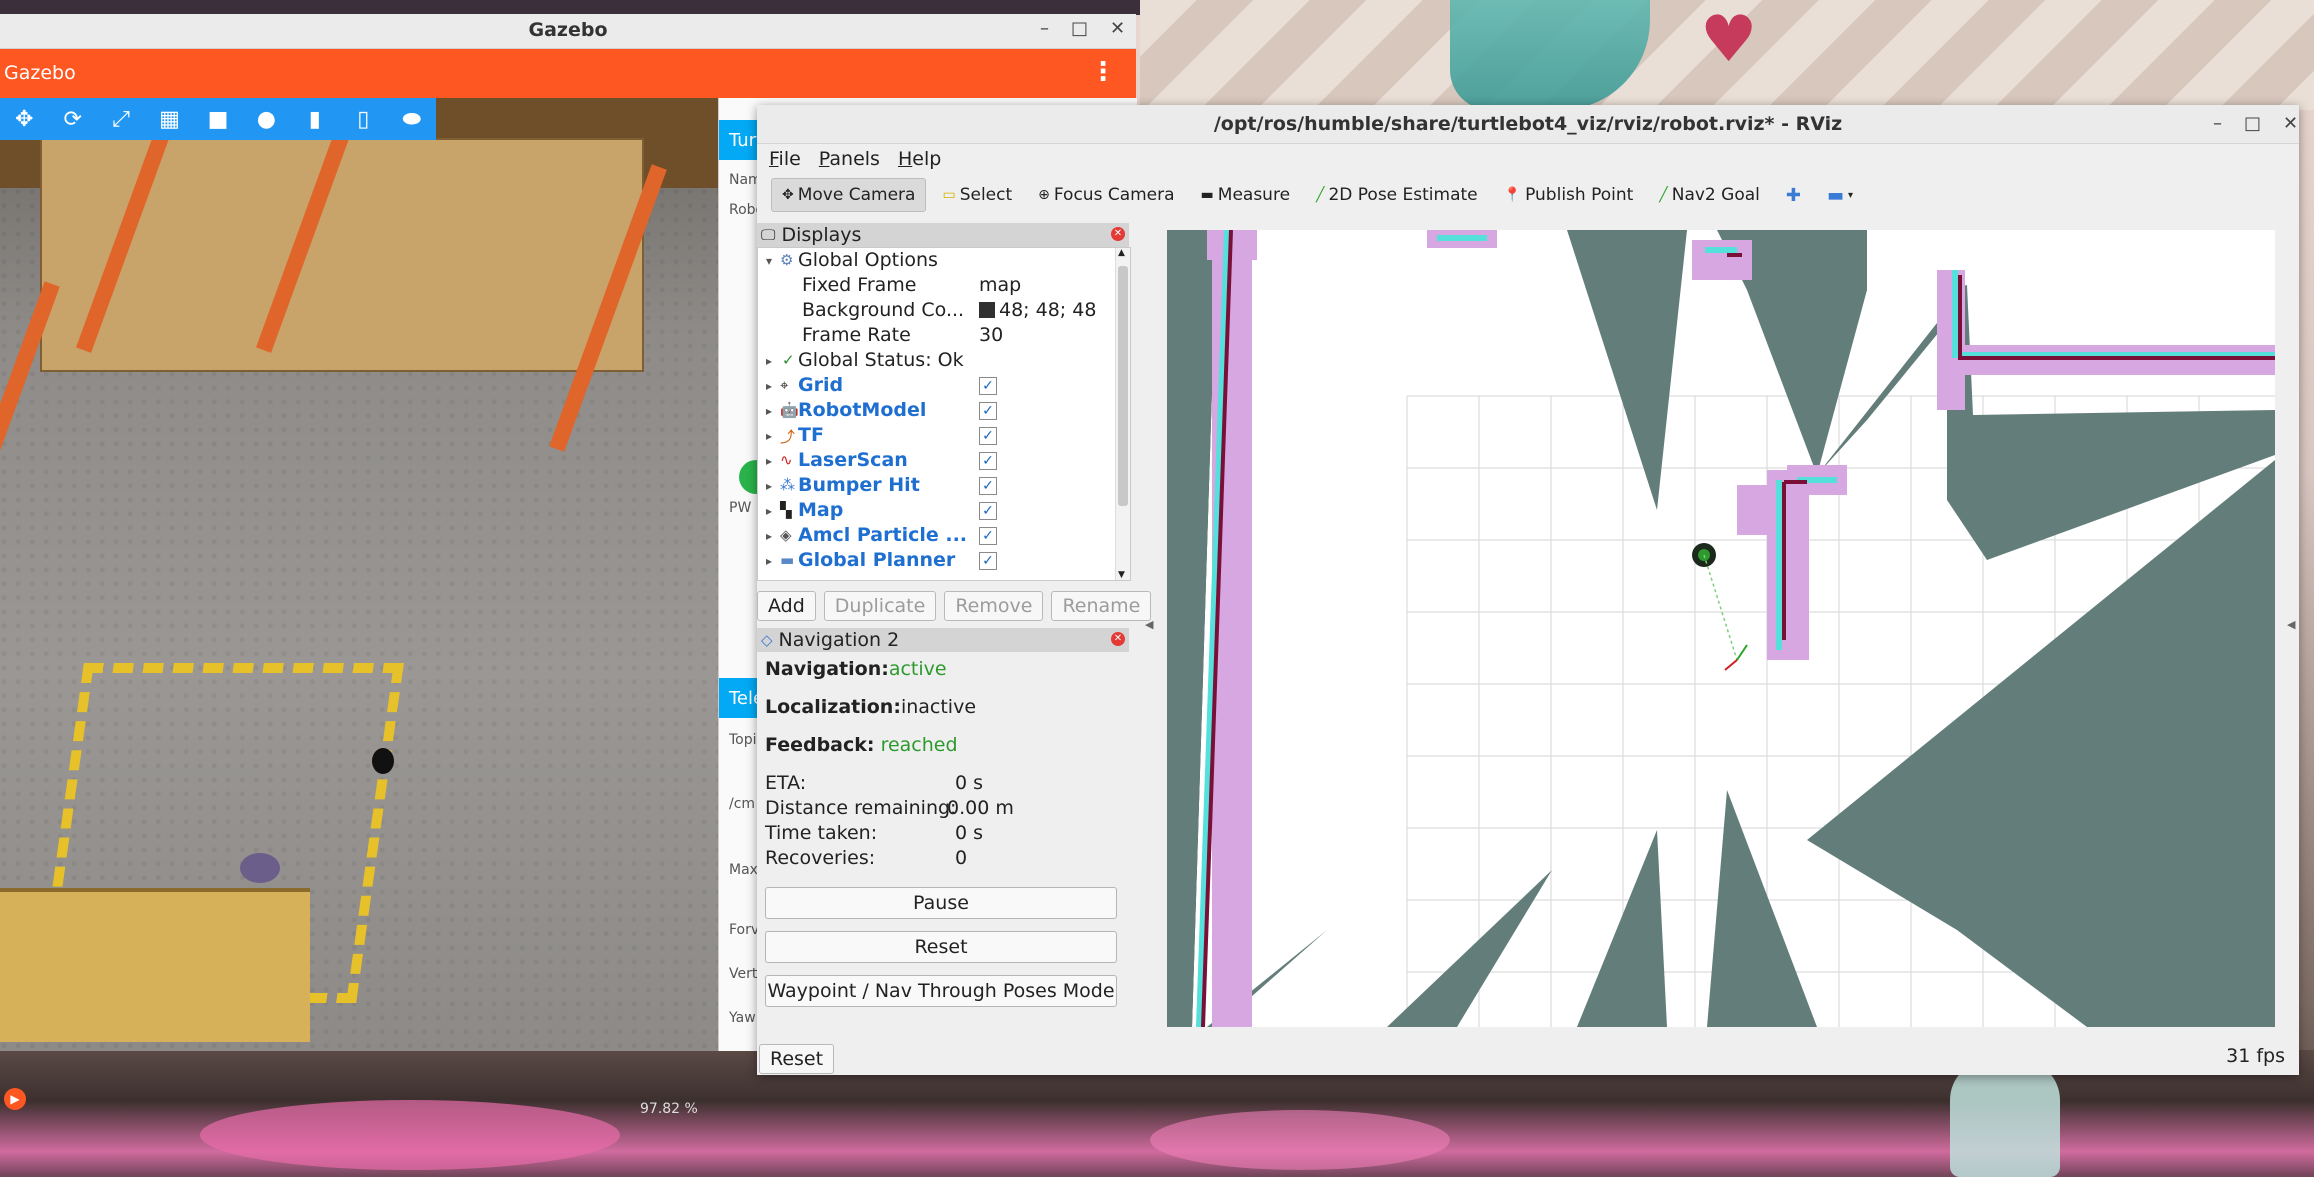 Image resolution: width=2314 pixels, height=1177 pixels. I want to click on menu-file: File, so click(785, 159).